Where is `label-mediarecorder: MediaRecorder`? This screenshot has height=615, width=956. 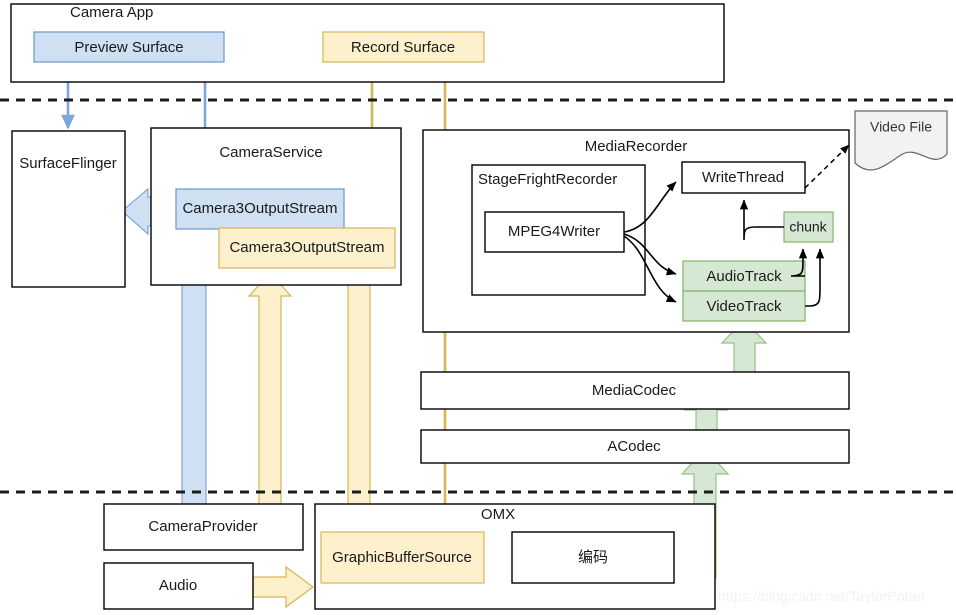 label-mediarecorder: MediaRecorder is located at coordinates (636, 146).